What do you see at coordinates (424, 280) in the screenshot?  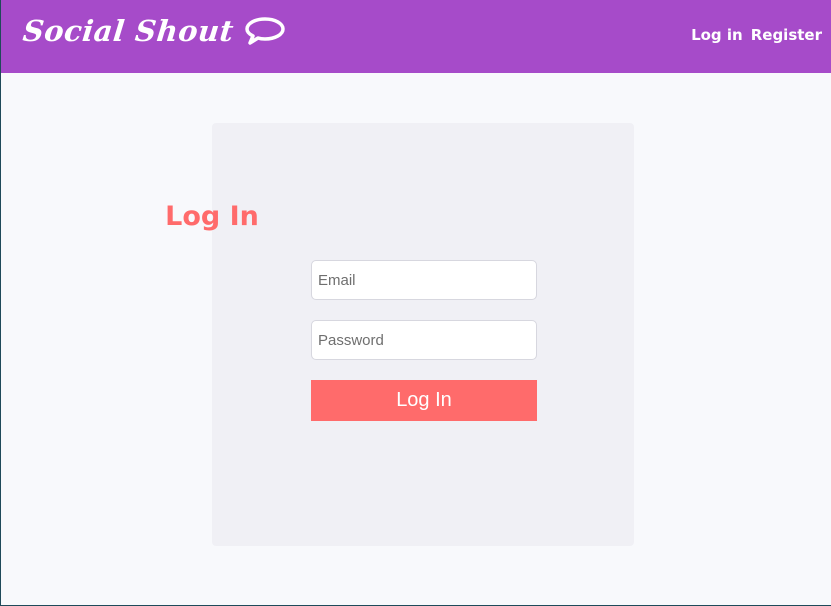 I see `email-field` at bounding box center [424, 280].